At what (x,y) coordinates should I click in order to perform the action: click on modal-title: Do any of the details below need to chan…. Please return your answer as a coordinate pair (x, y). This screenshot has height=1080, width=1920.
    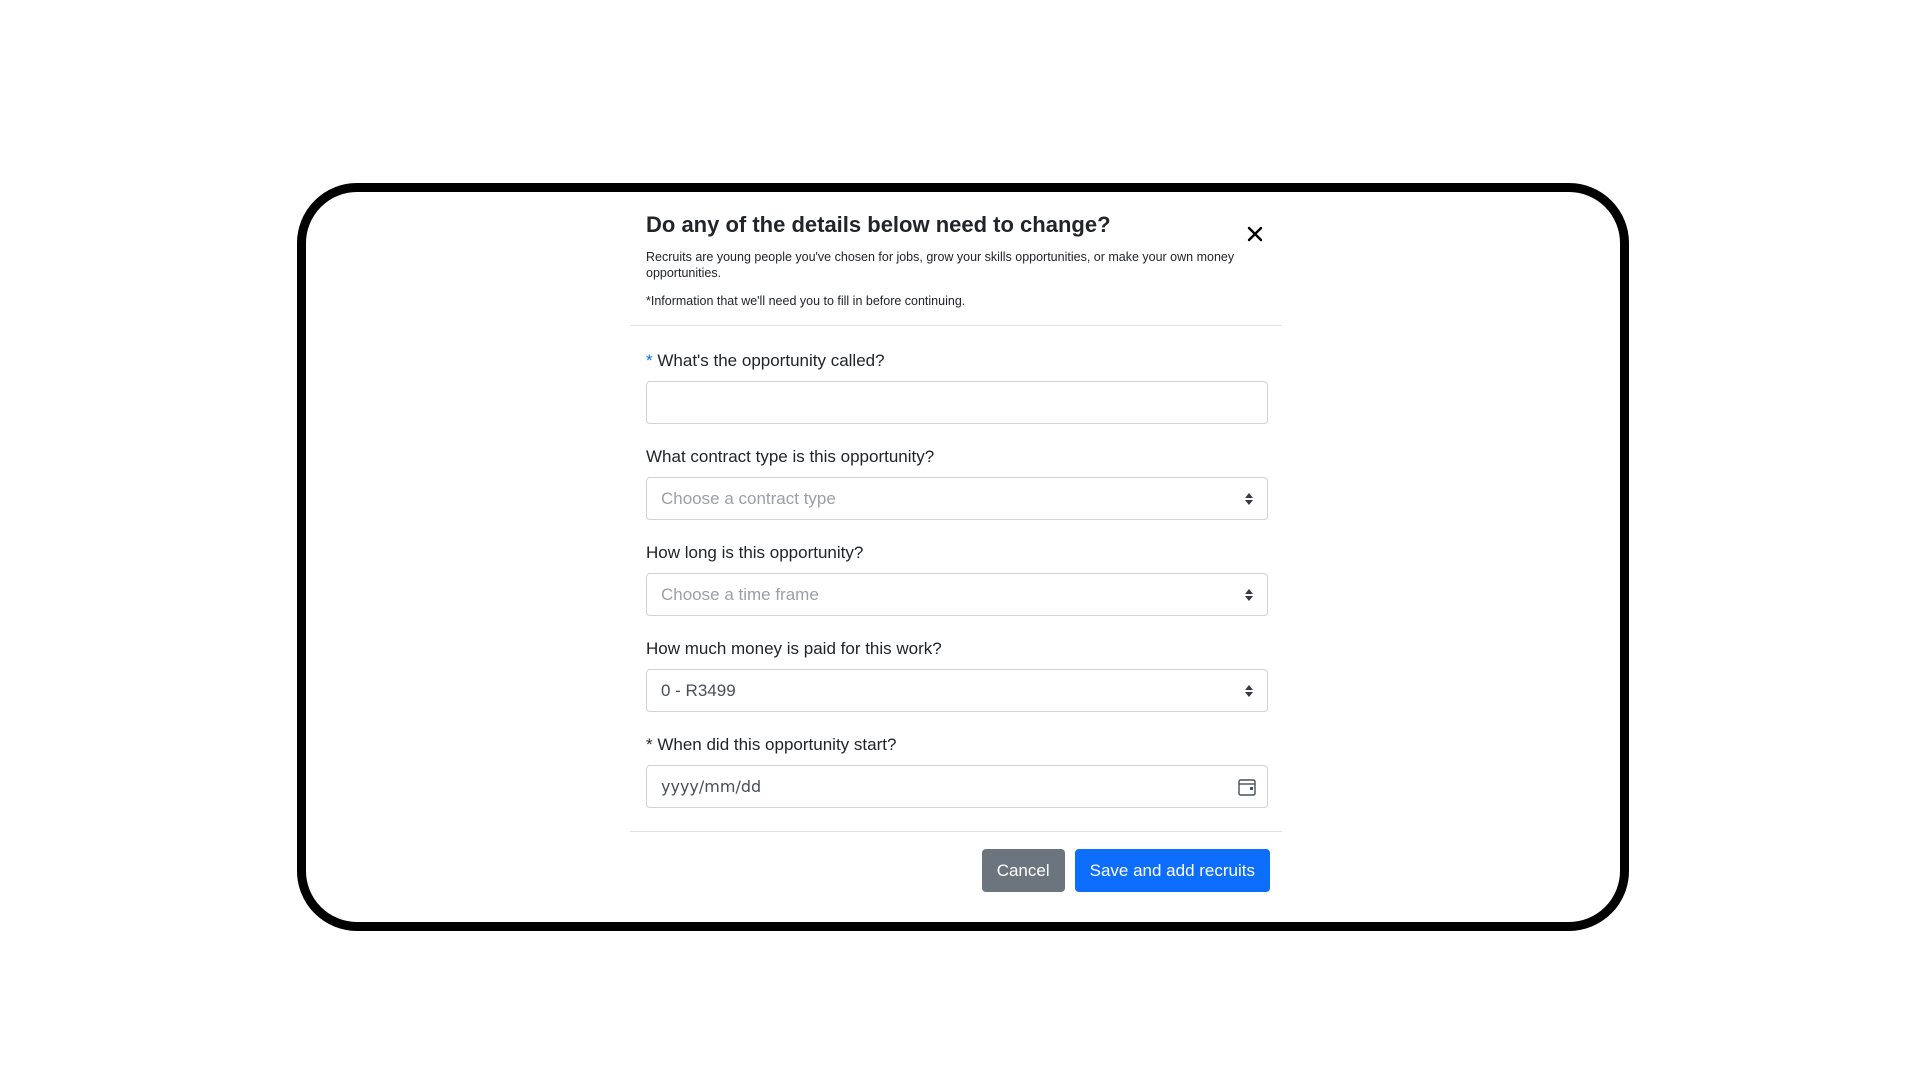
    Looking at the image, I should click on (878, 224).